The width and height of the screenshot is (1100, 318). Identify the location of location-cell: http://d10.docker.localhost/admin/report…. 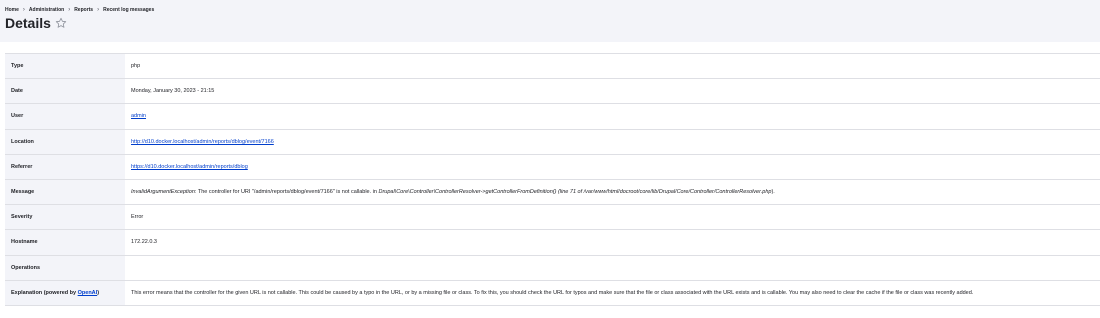
(612, 141).